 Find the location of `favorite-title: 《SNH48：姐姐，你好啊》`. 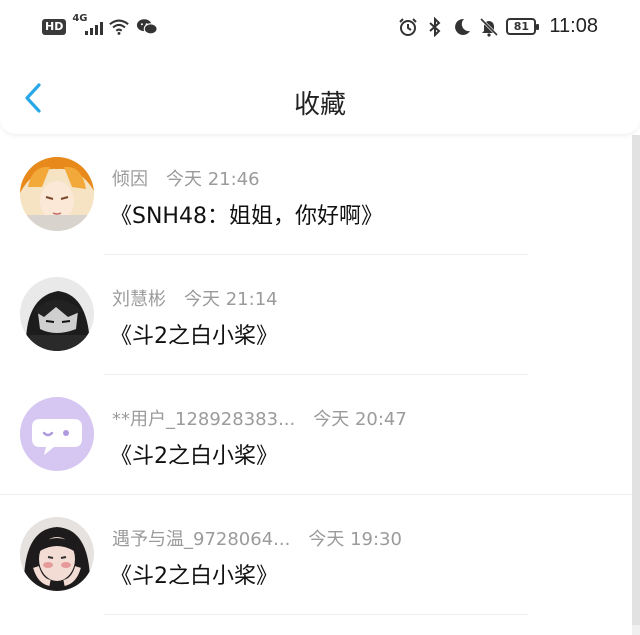

favorite-title: 《SNH48：姐姐，你好啊》 is located at coordinates (246, 214).